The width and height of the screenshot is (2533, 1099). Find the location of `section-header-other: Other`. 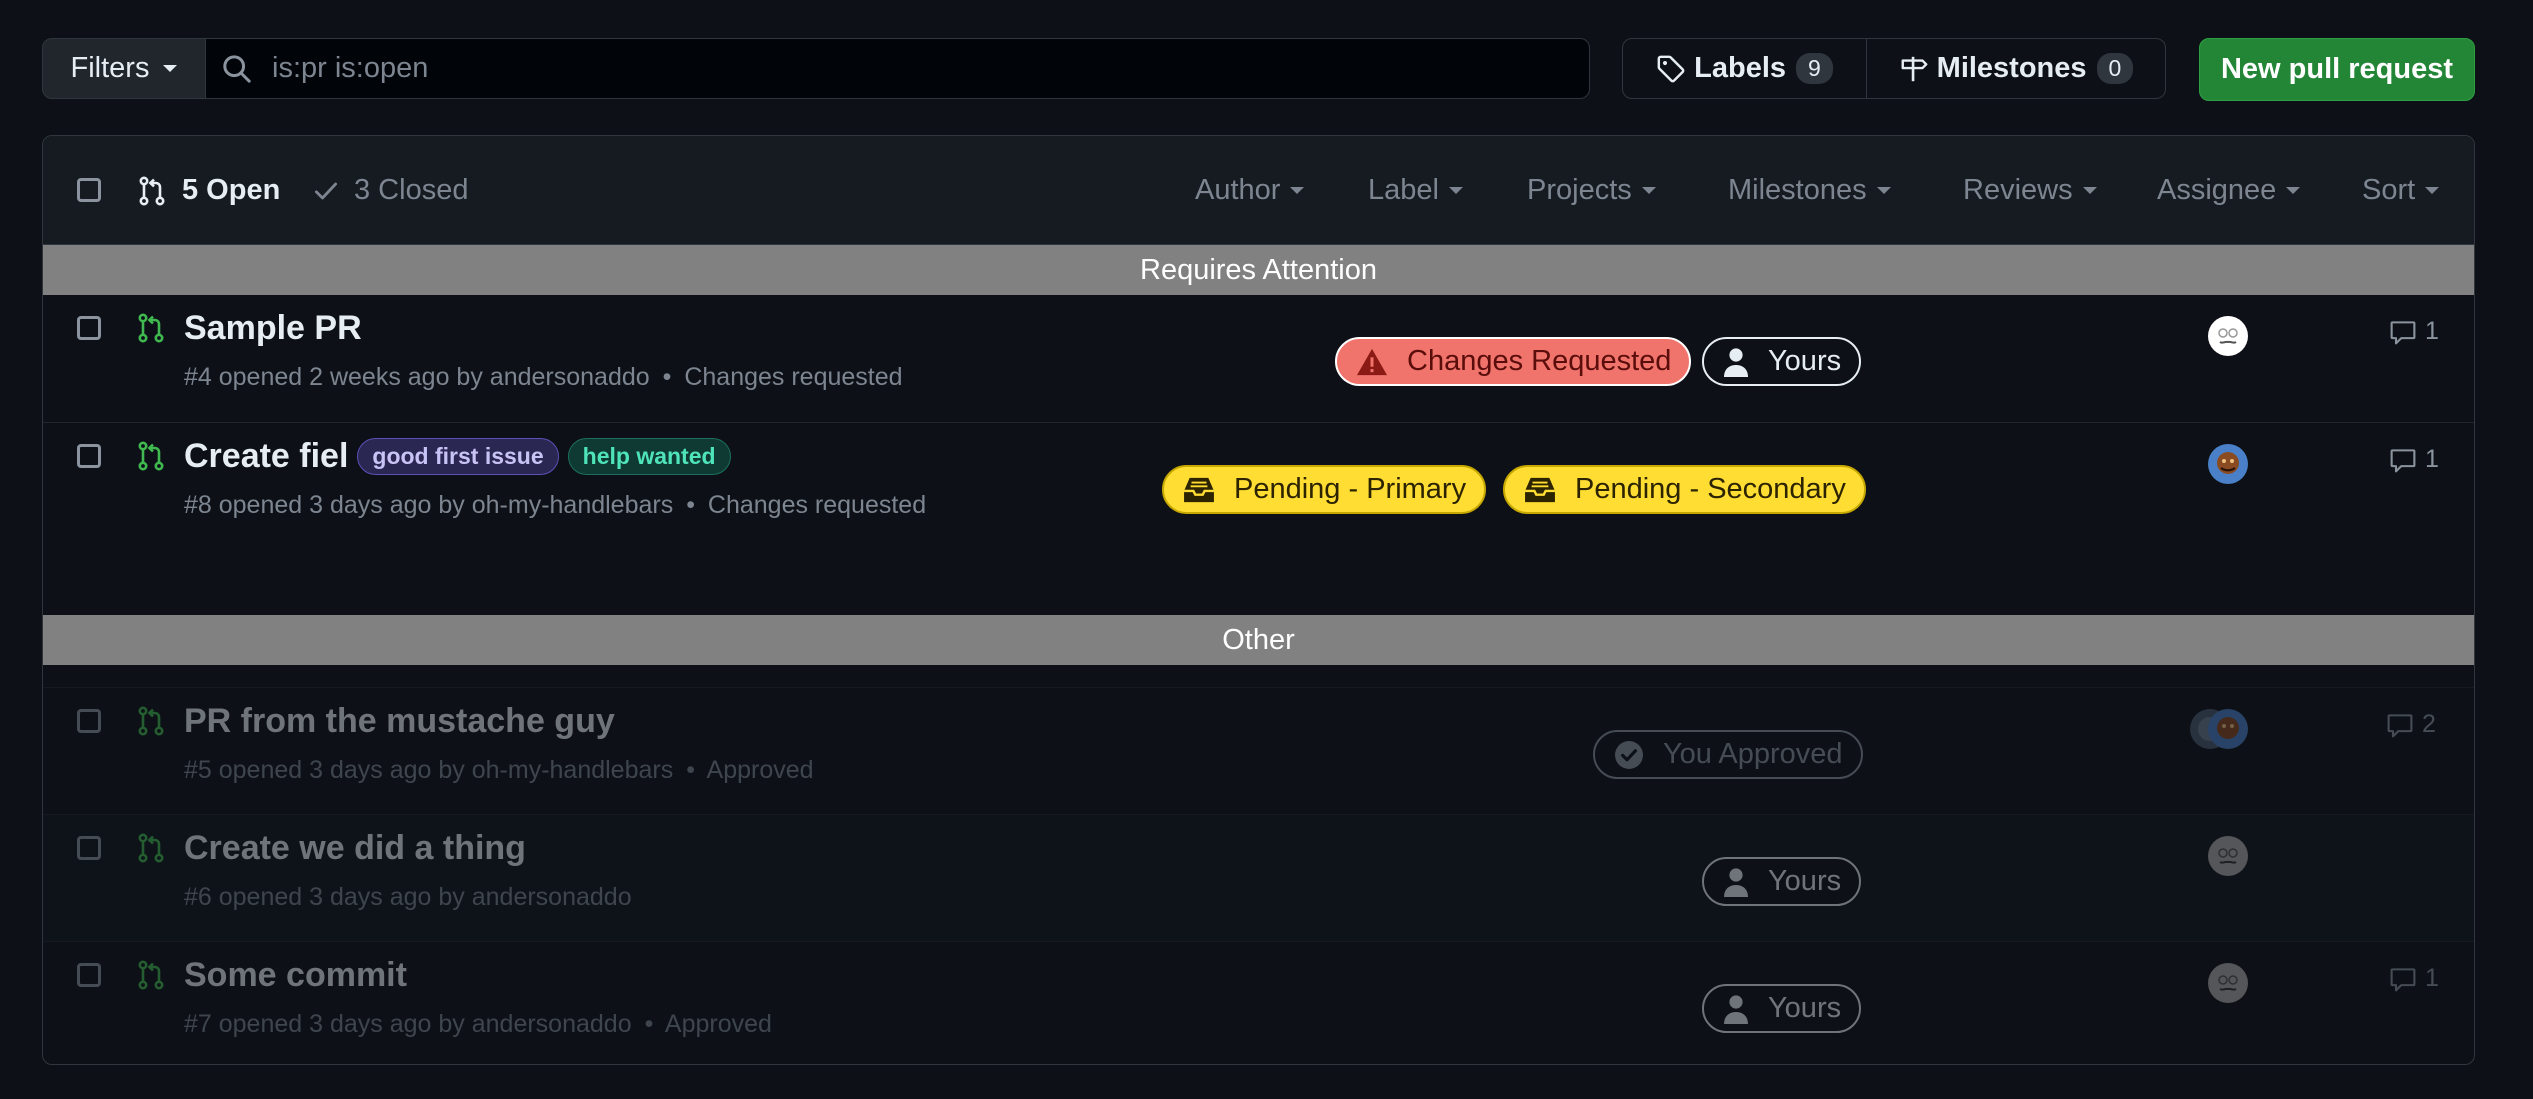

section-header-other: Other is located at coordinates (1258, 640).